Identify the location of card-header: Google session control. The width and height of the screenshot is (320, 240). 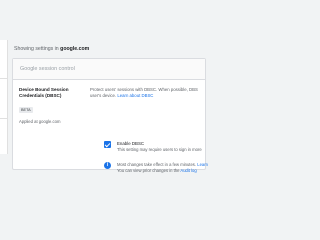
(109, 69).